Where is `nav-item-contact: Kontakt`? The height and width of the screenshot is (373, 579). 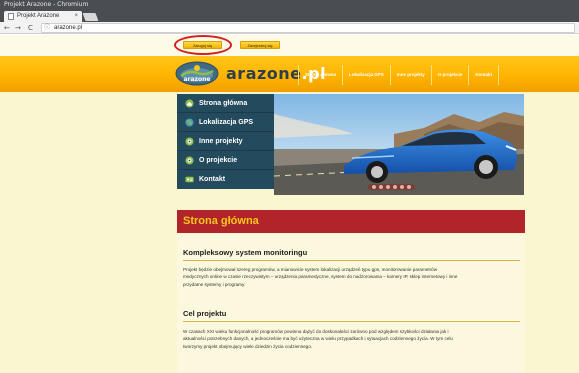 nav-item-contact: Kontakt is located at coordinates (484, 75).